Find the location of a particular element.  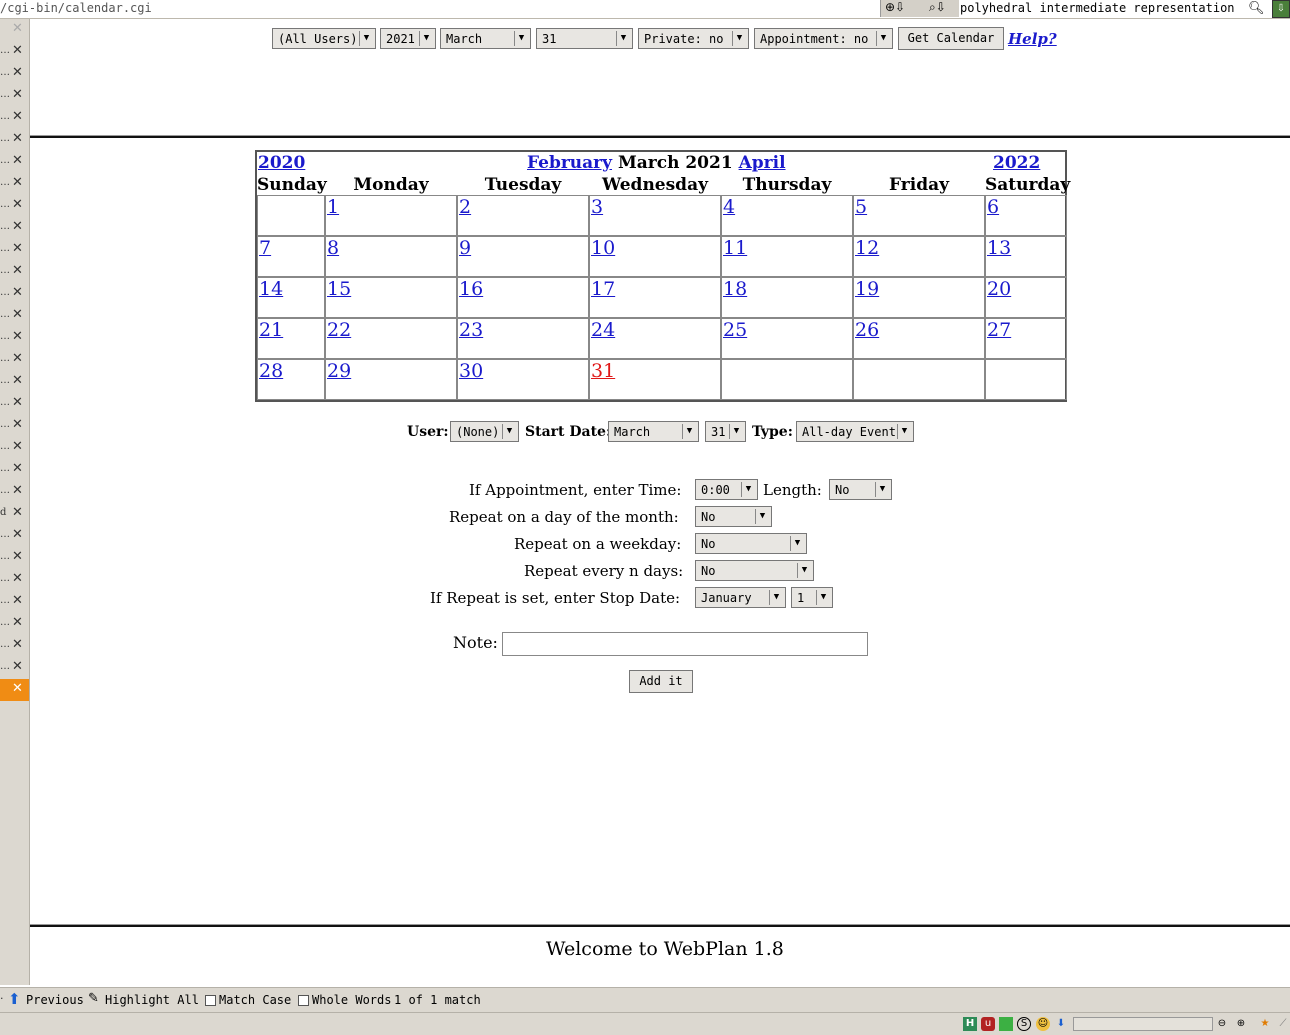

find-icon: ⌕⇩ is located at coordinates (937, 7).